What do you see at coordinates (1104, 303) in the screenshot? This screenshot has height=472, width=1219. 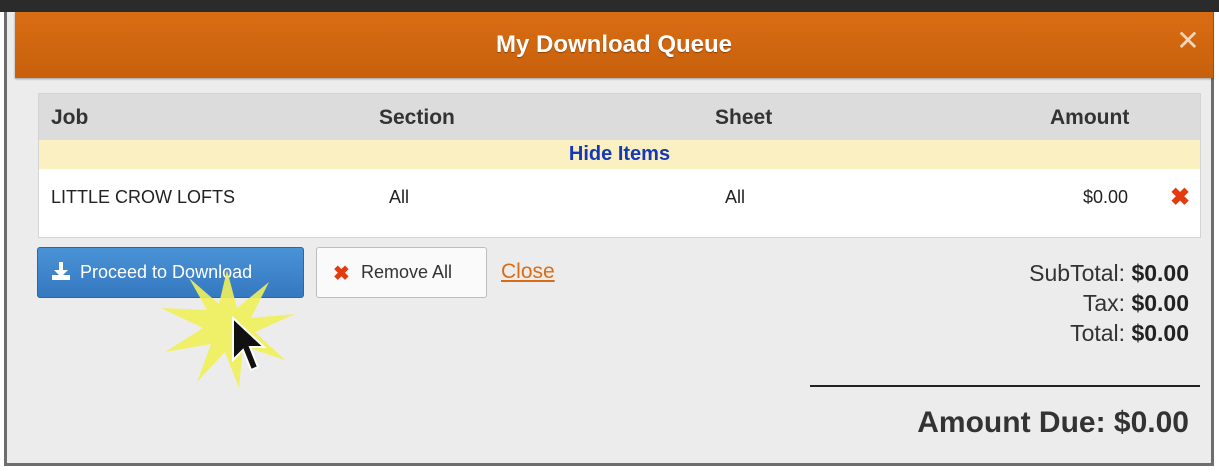 I see `tax-label: Tax:` at bounding box center [1104, 303].